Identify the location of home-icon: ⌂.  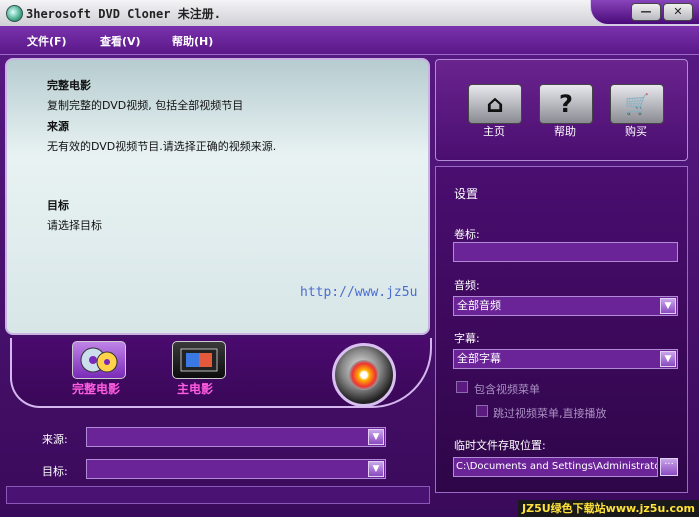
(495, 104).